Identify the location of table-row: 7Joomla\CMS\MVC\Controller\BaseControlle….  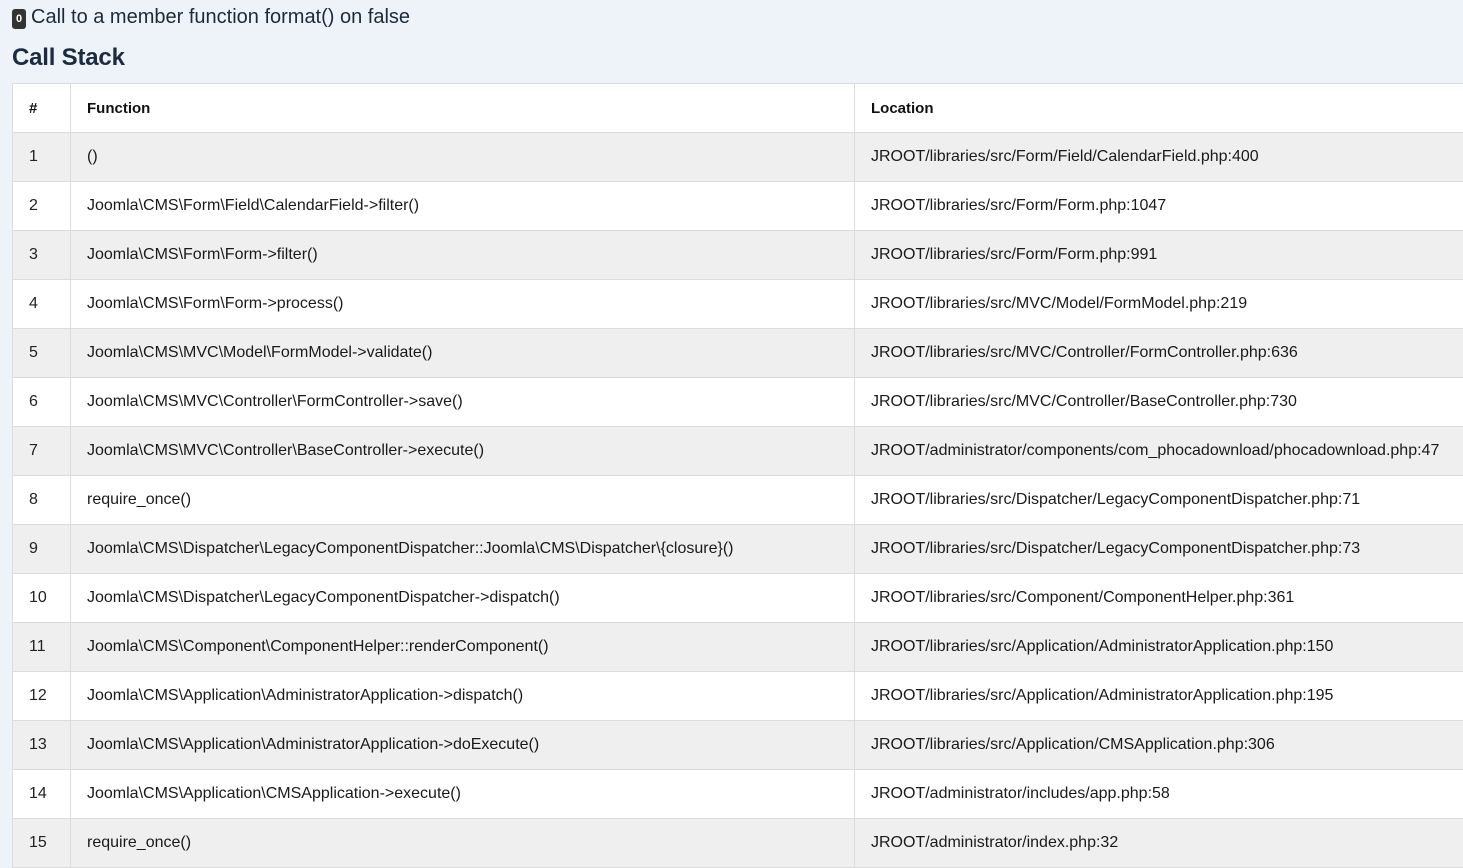
(738, 451).